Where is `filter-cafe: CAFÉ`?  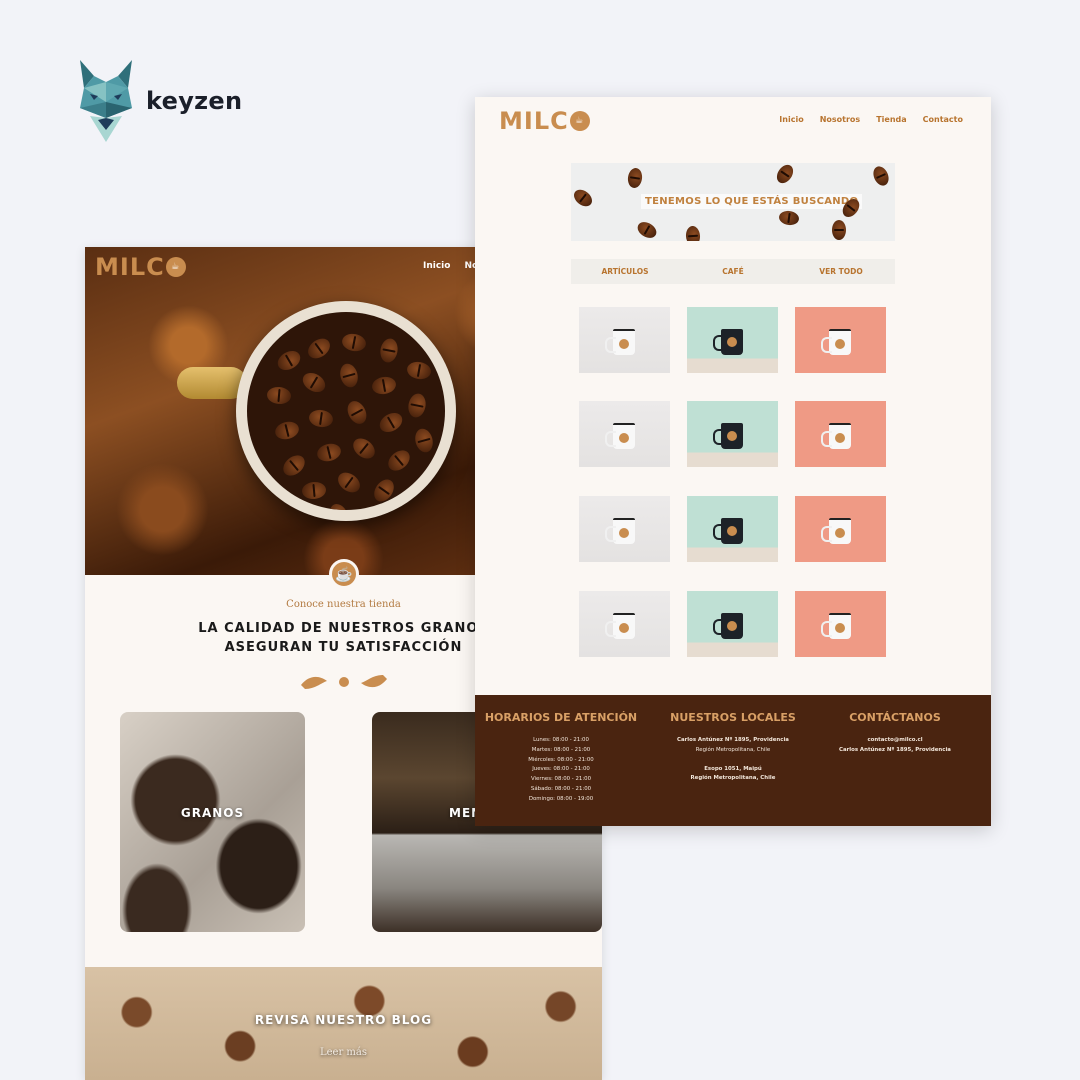 filter-cafe: CAFÉ is located at coordinates (733, 271).